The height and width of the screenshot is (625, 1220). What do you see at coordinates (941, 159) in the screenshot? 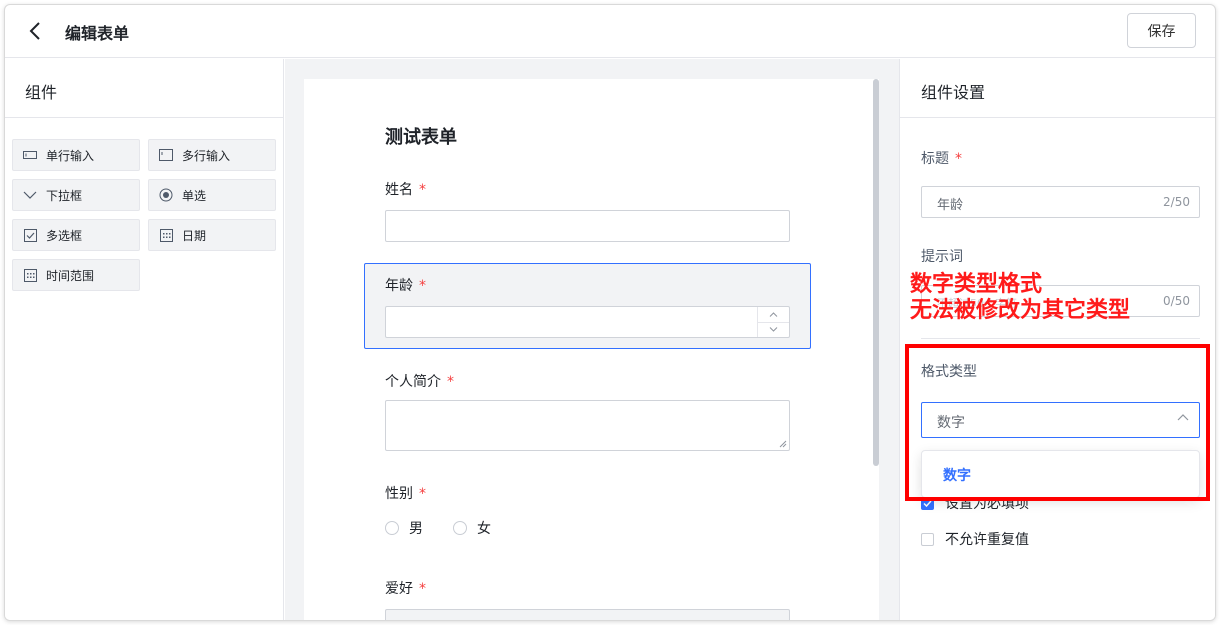
I see `title-setting-label: 标题 *` at bounding box center [941, 159].